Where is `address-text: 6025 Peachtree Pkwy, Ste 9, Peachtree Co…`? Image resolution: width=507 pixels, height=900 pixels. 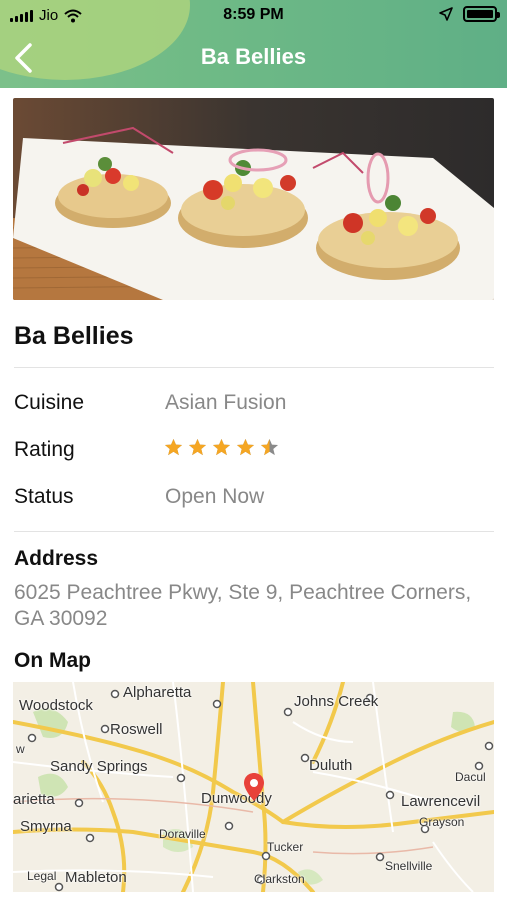 address-text: 6025 Peachtree Pkwy, Ste 9, Peachtree Co… is located at coordinates (243, 605).